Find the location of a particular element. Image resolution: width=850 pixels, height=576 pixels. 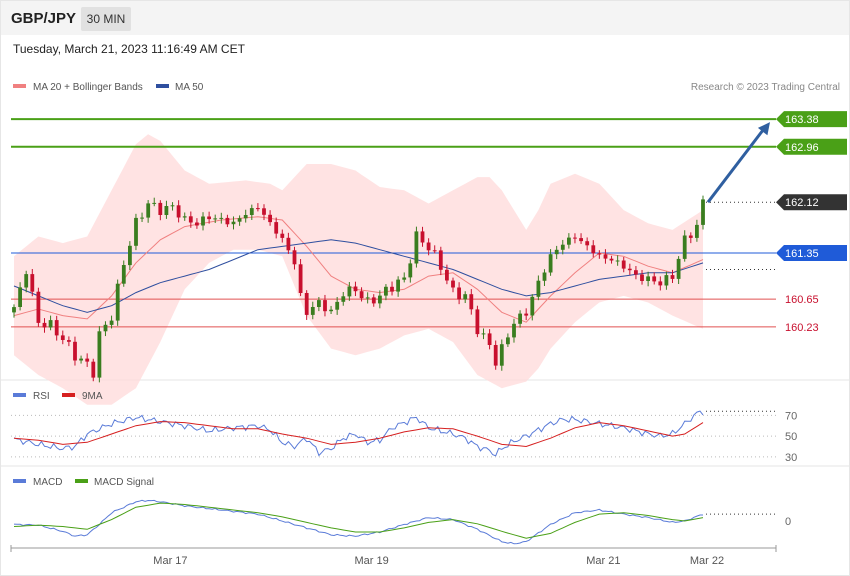

legend-swatch-ma20 is located at coordinates (19, 86).